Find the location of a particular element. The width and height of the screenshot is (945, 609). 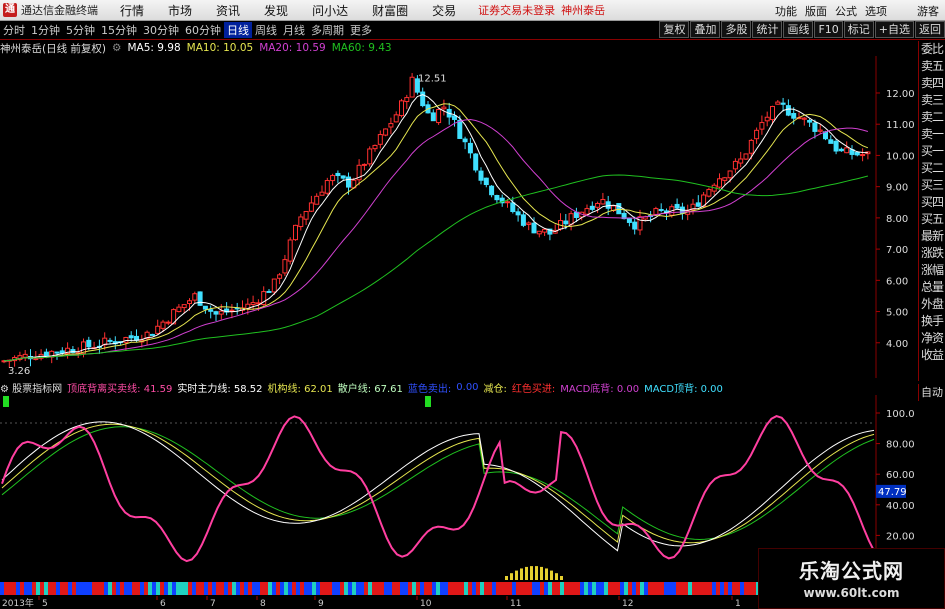

period-multi: 多周期 is located at coordinates (327, 30).